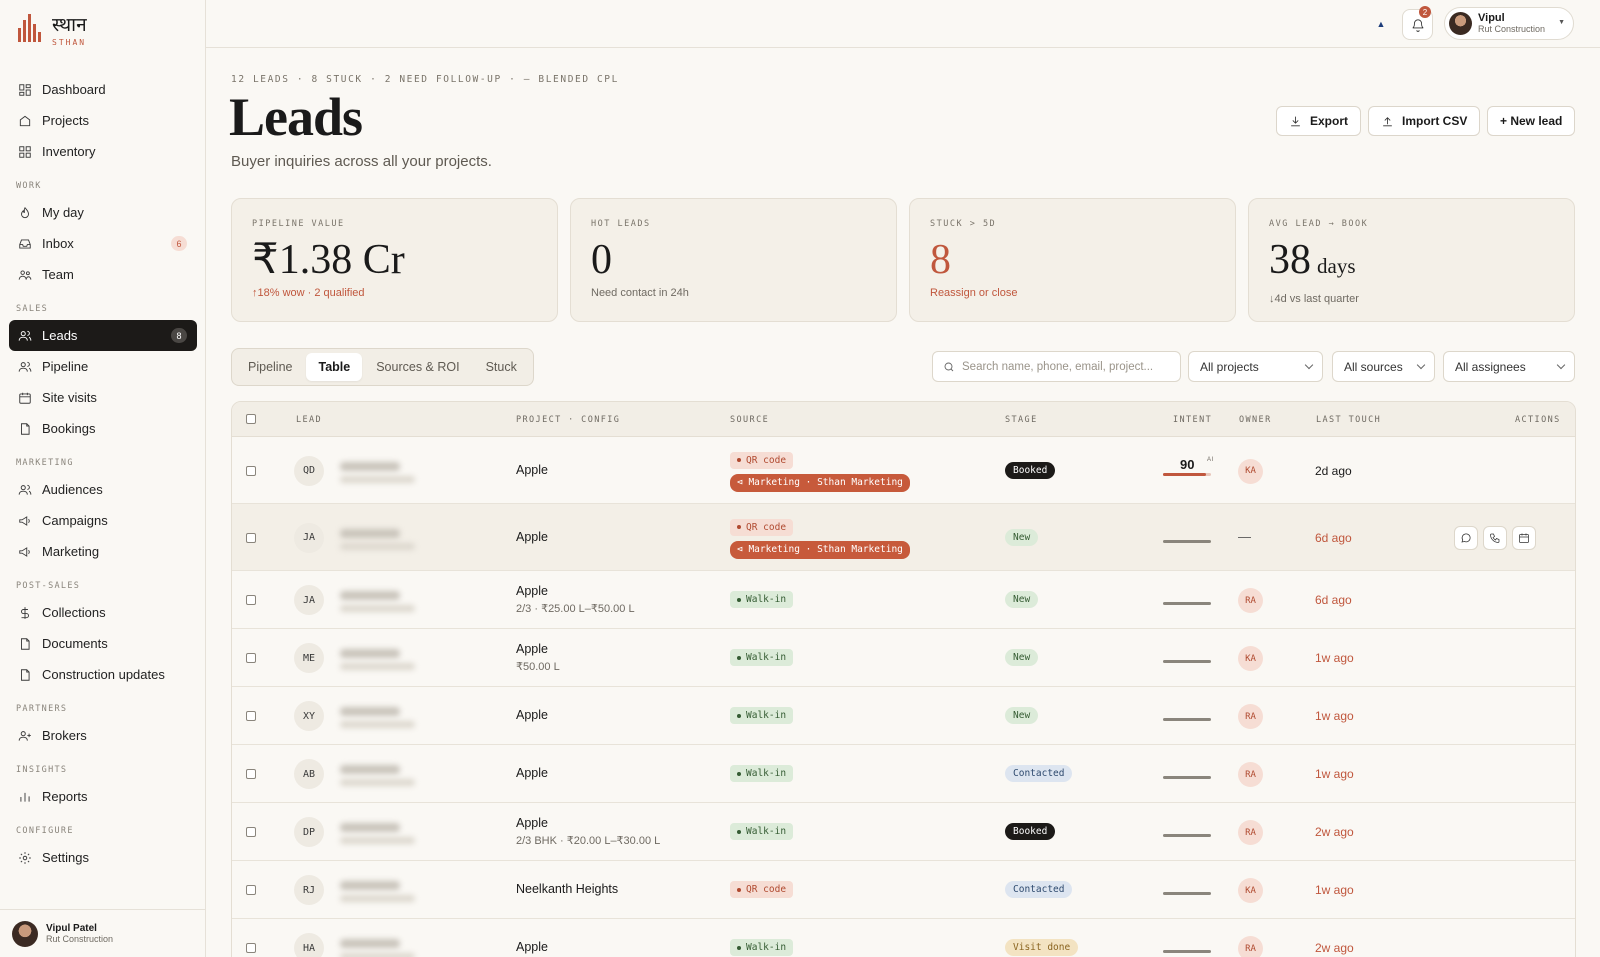 The height and width of the screenshot is (957, 1600). What do you see at coordinates (1022, 599) in the screenshot?
I see `stage-badge: New` at bounding box center [1022, 599].